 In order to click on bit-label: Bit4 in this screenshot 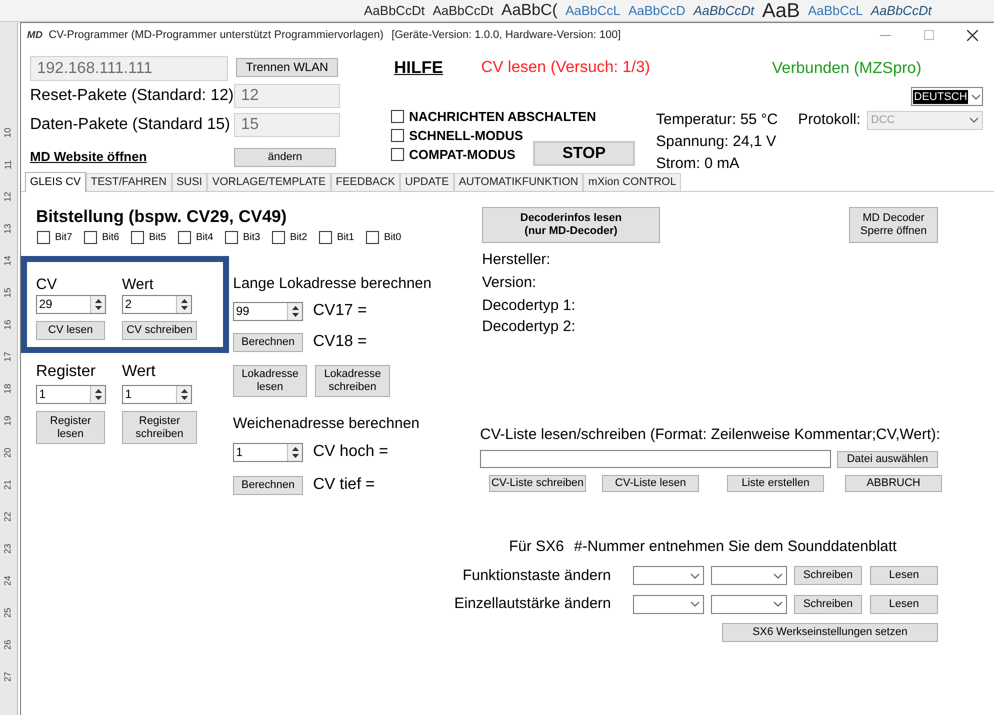, I will do `click(205, 238)`.